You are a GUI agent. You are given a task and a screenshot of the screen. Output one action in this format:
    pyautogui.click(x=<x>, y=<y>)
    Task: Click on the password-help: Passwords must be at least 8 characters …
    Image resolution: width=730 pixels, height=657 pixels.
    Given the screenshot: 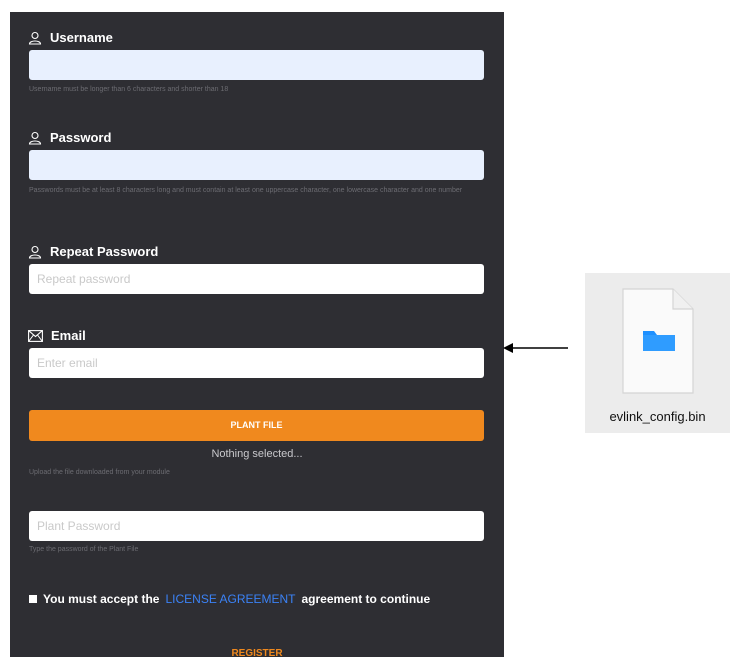 What is the action you would take?
    pyautogui.click(x=246, y=190)
    